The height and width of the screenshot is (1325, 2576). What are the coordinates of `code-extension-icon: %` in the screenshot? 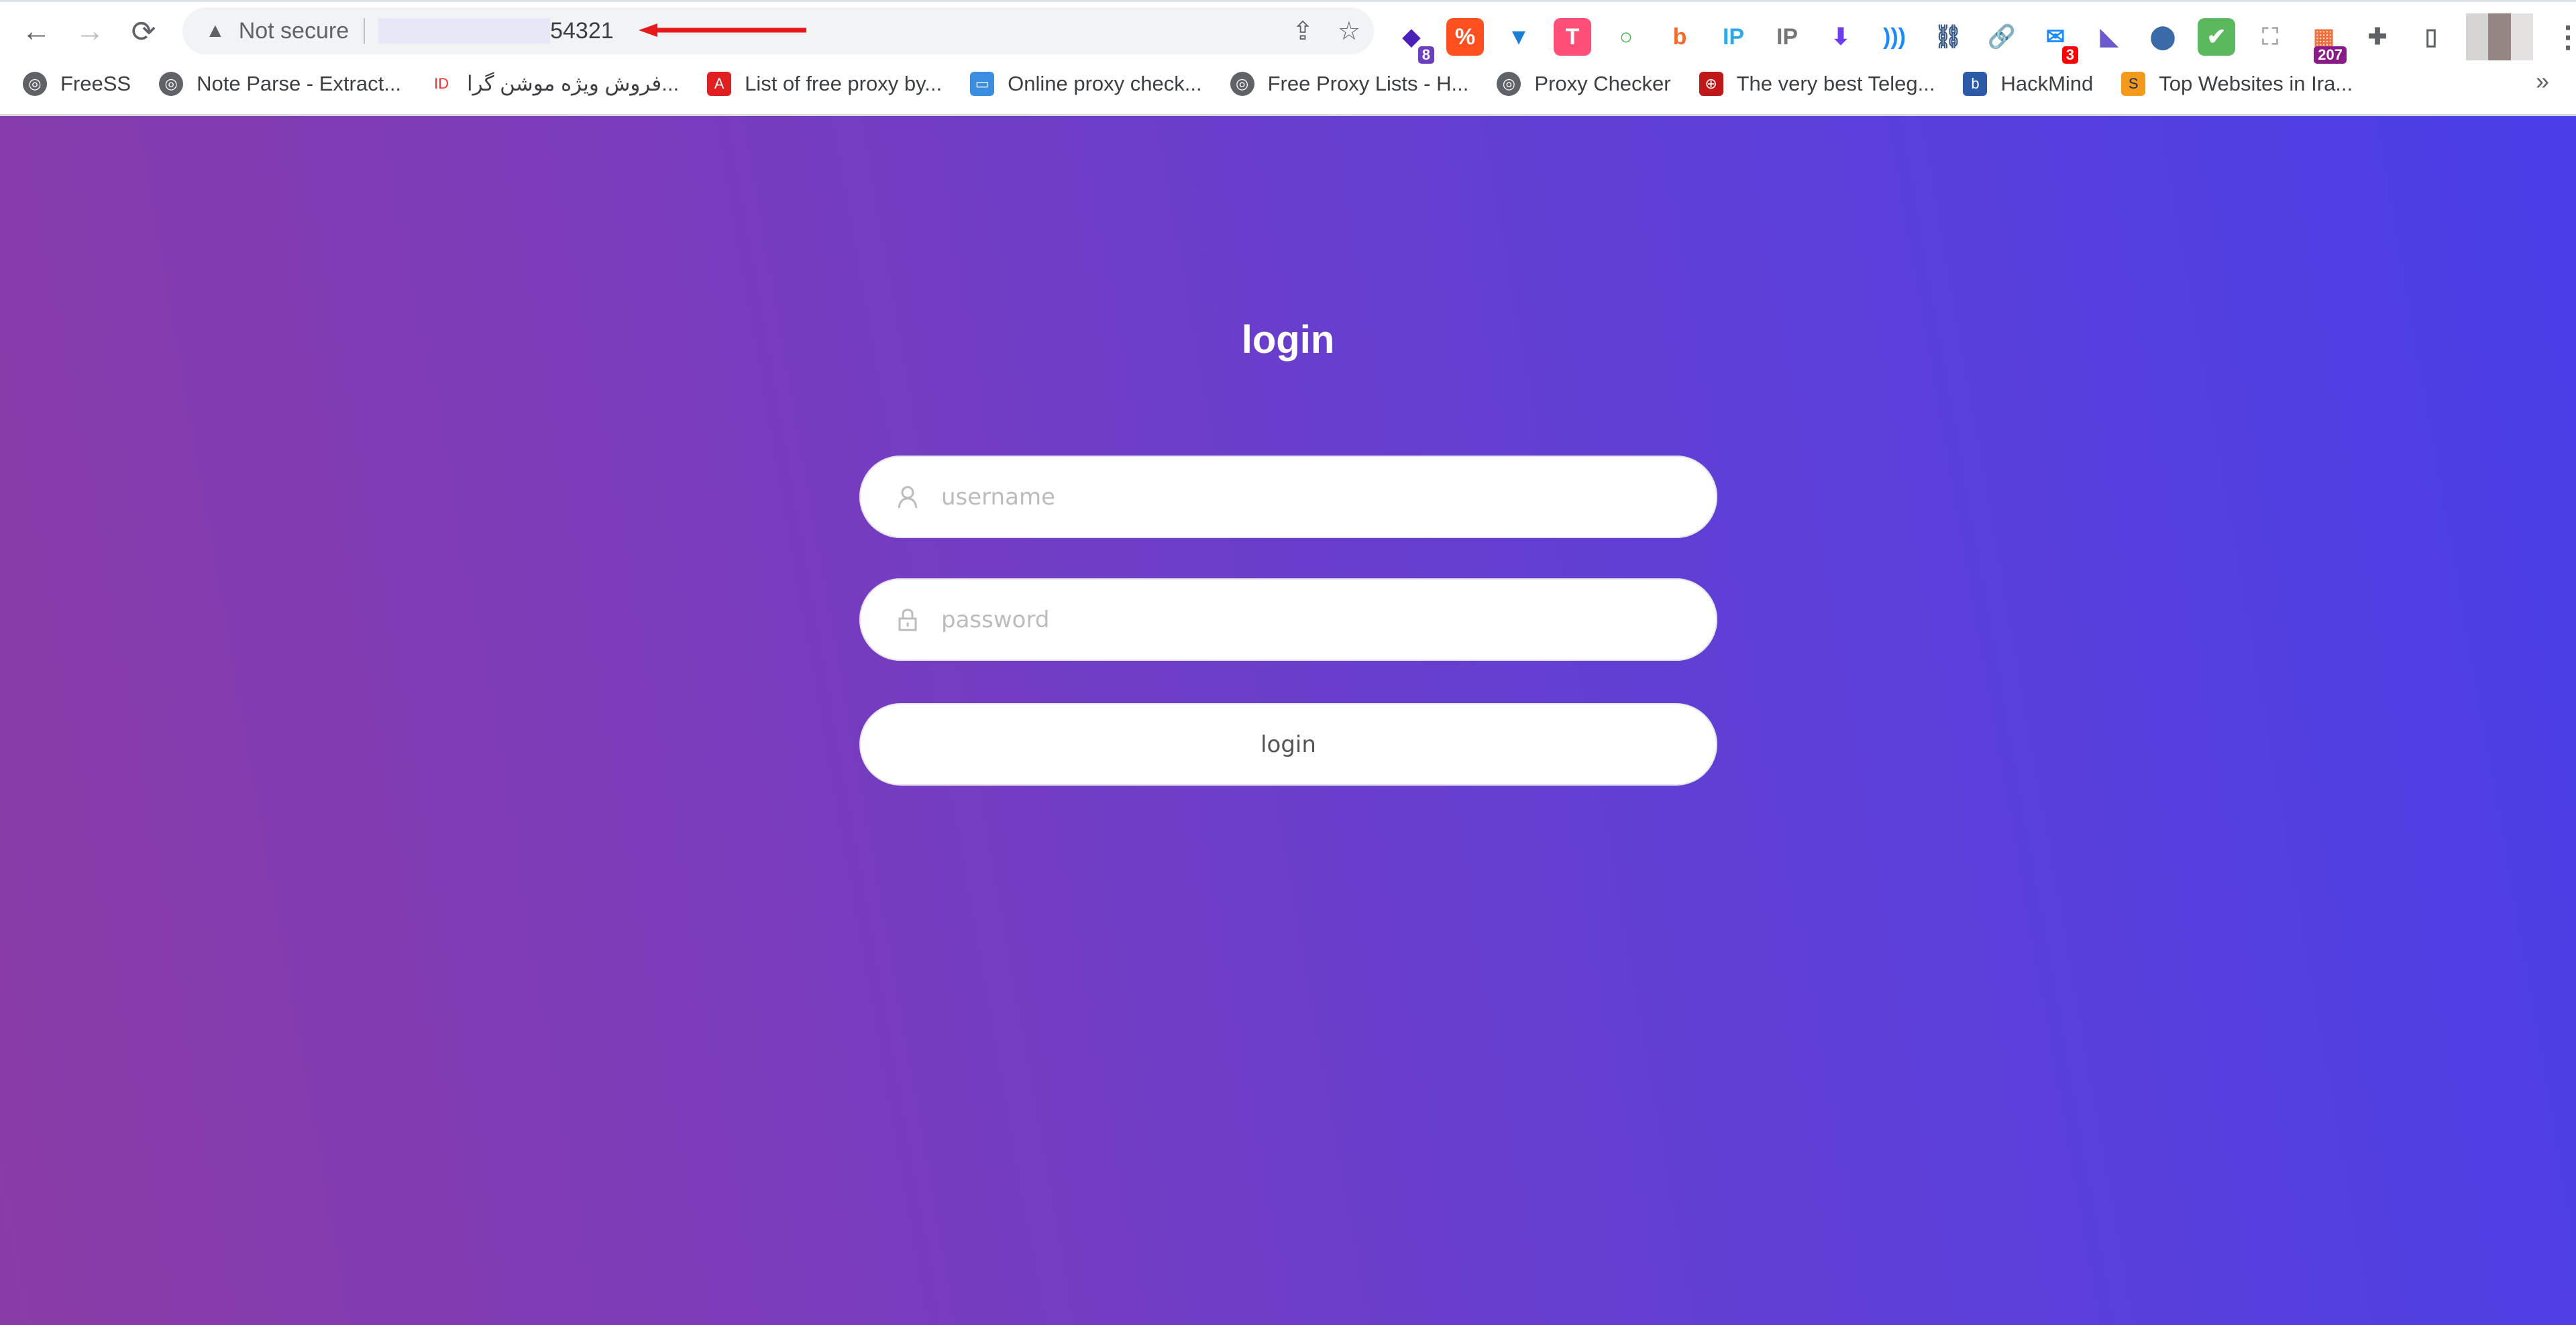 It's located at (1465, 37).